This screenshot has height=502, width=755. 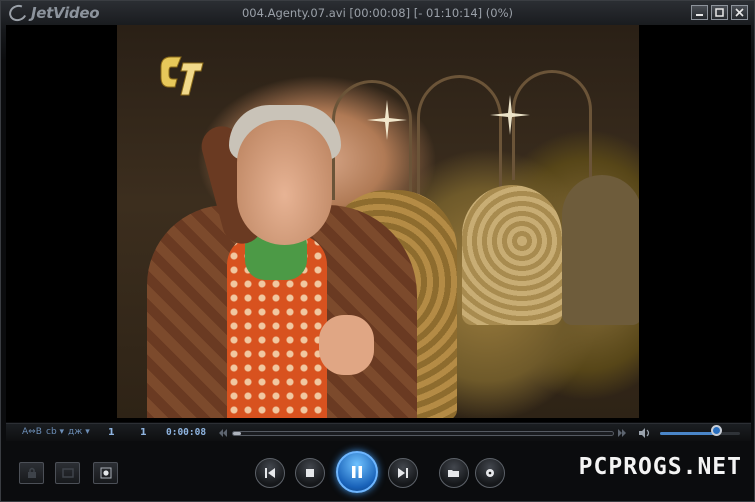 I want to click on audio-track-dropdown: дж ▾, so click(x=79, y=432).